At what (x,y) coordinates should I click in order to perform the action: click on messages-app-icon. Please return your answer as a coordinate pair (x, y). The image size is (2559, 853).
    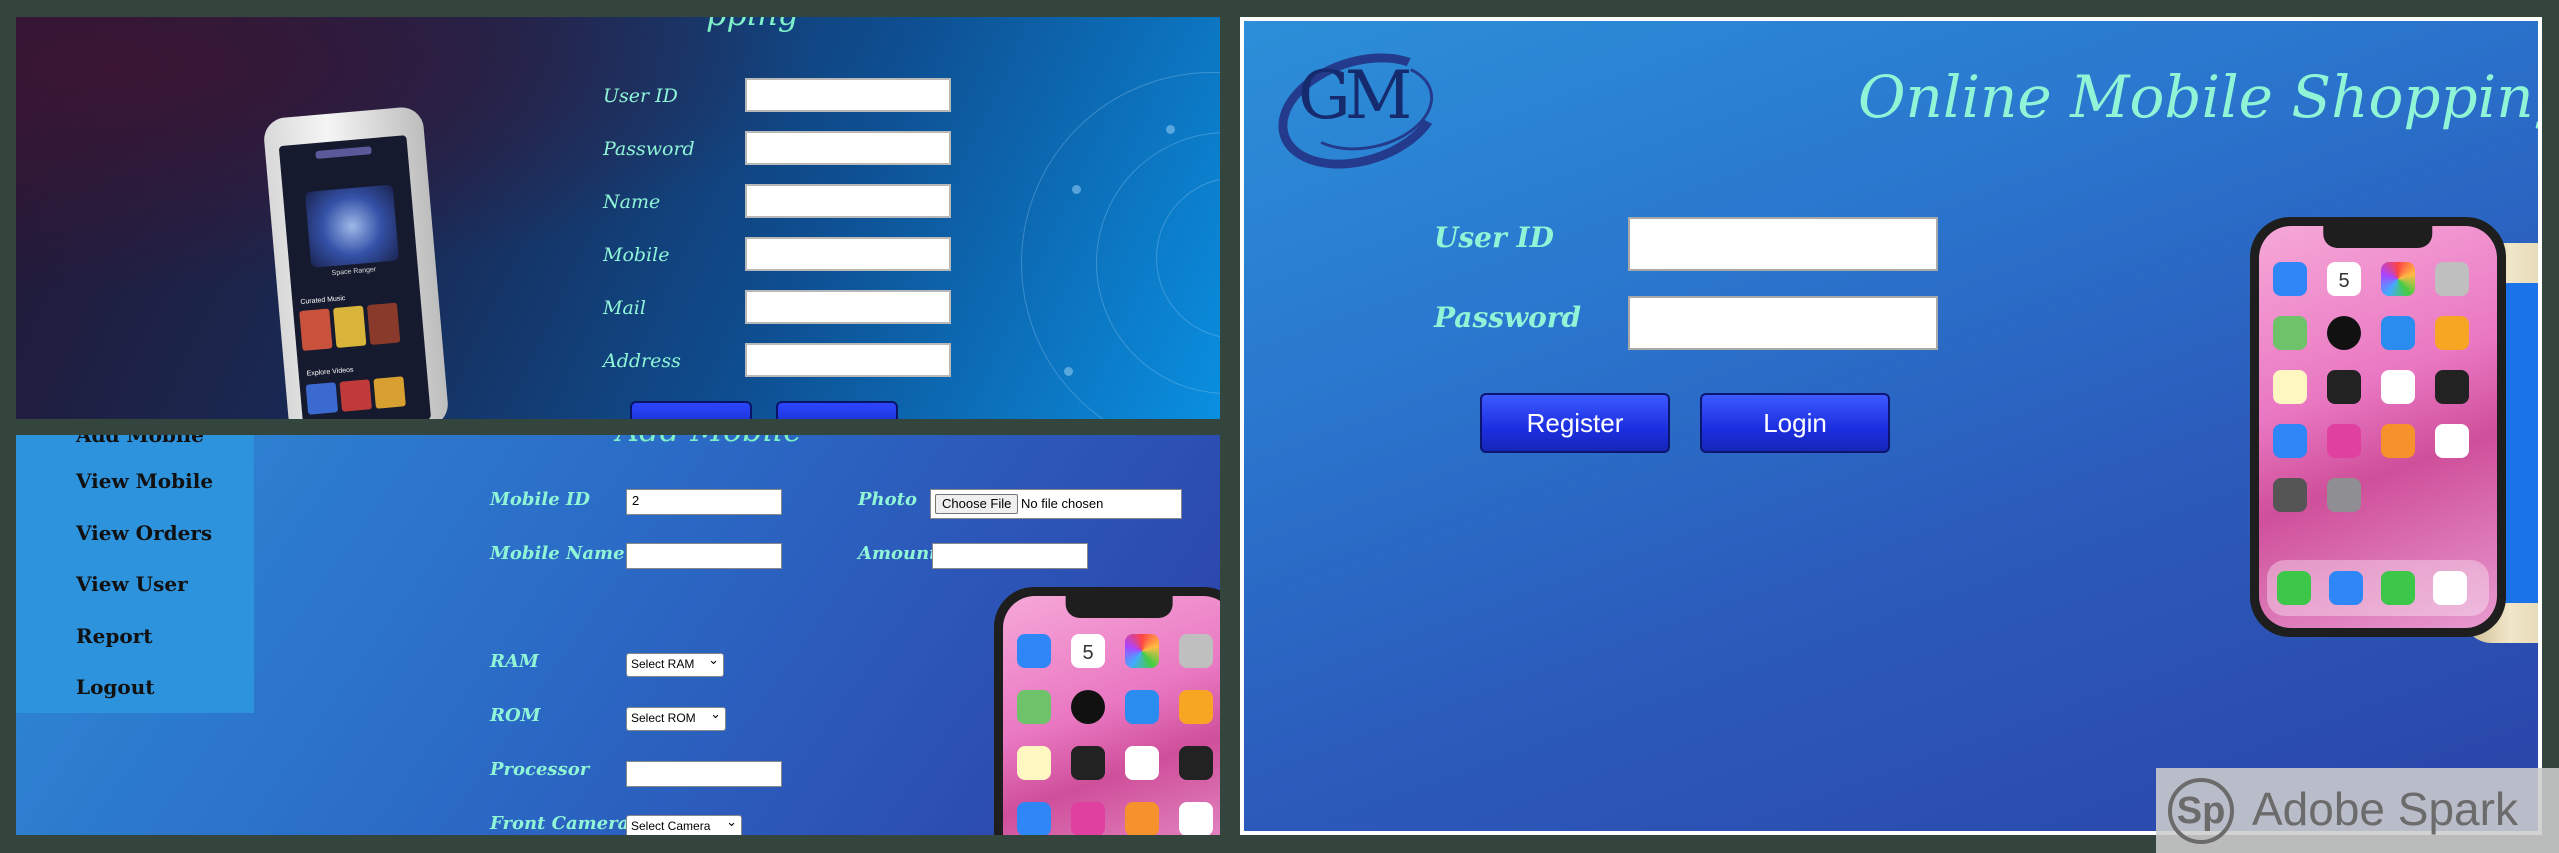
    Looking at the image, I should click on (2398, 588).